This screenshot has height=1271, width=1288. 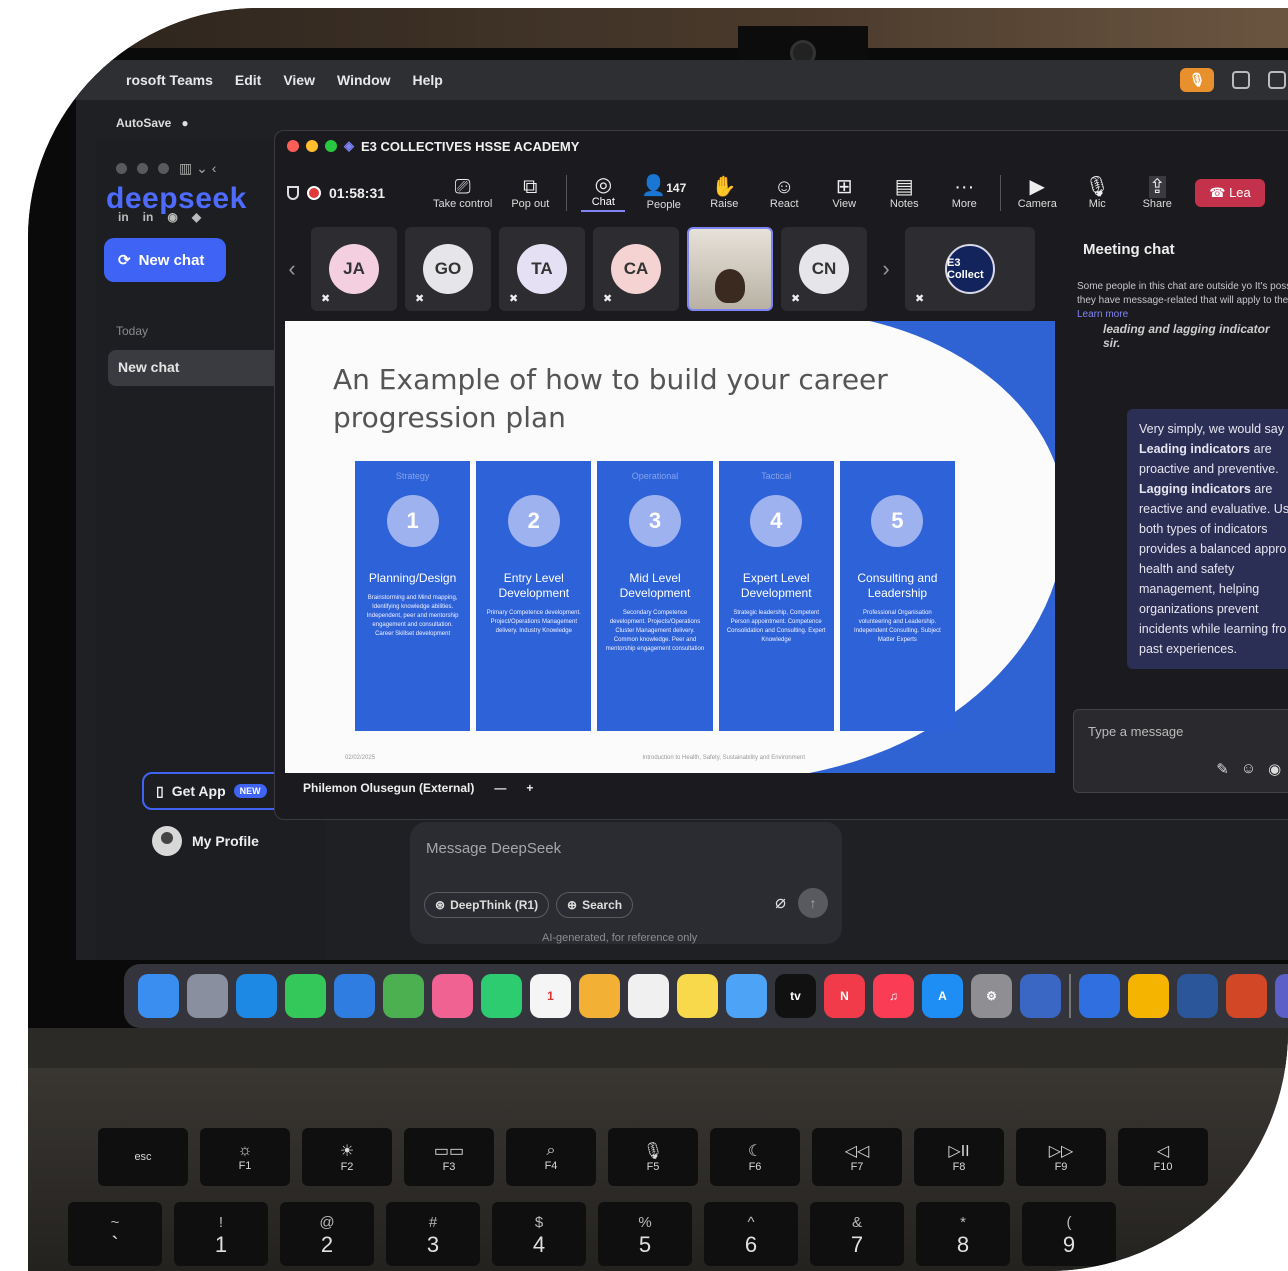 I want to click on calendar-icon: 1, so click(x=550, y=996).